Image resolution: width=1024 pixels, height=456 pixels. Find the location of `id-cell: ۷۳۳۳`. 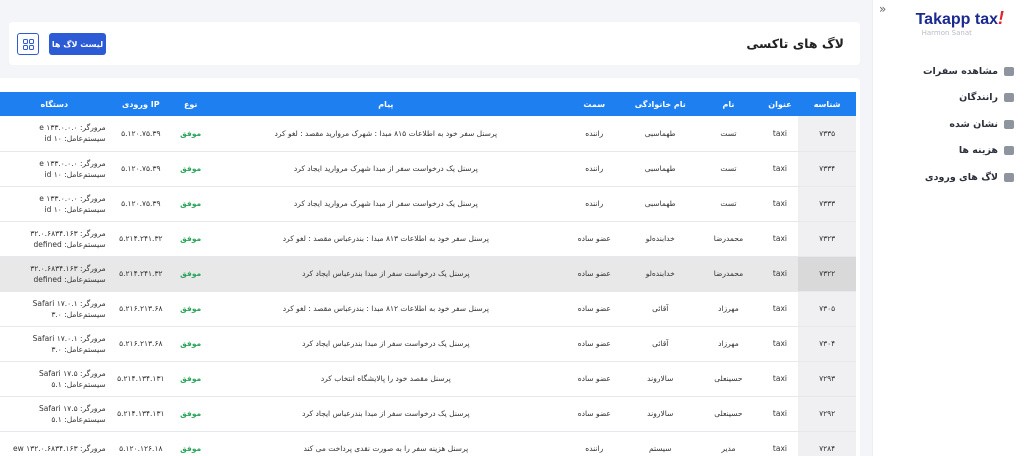

id-cell: ۷۳۳۳ is located at coordinates (827, 203).